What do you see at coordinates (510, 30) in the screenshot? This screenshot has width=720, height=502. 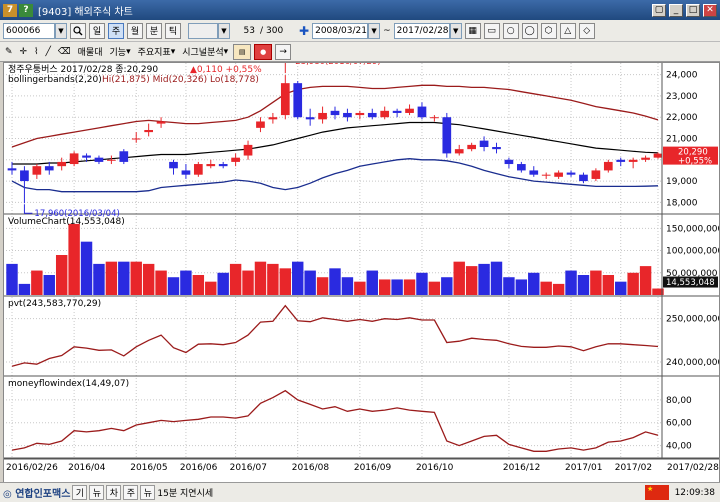 I see `ellipse-tool-icon: ○` at bounding box center [510, 30].